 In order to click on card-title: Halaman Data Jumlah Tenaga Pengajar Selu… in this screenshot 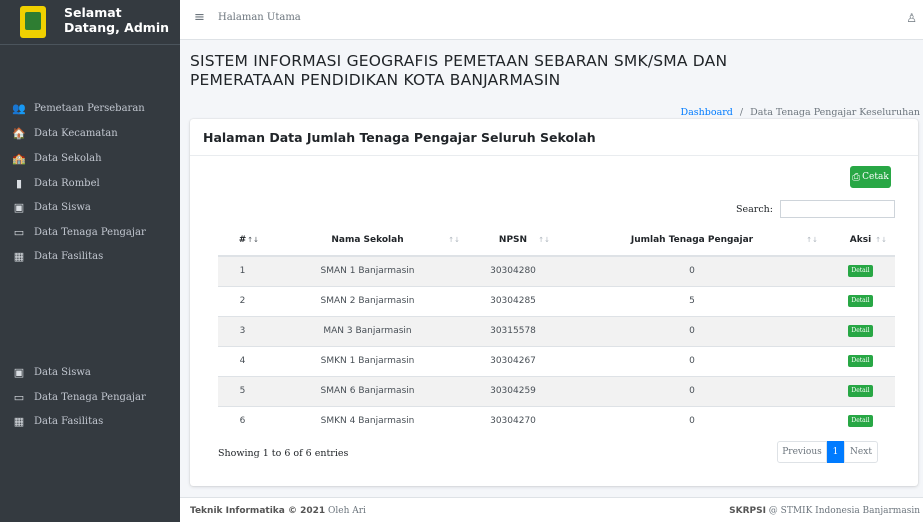, I will do `click(399, 137)`.